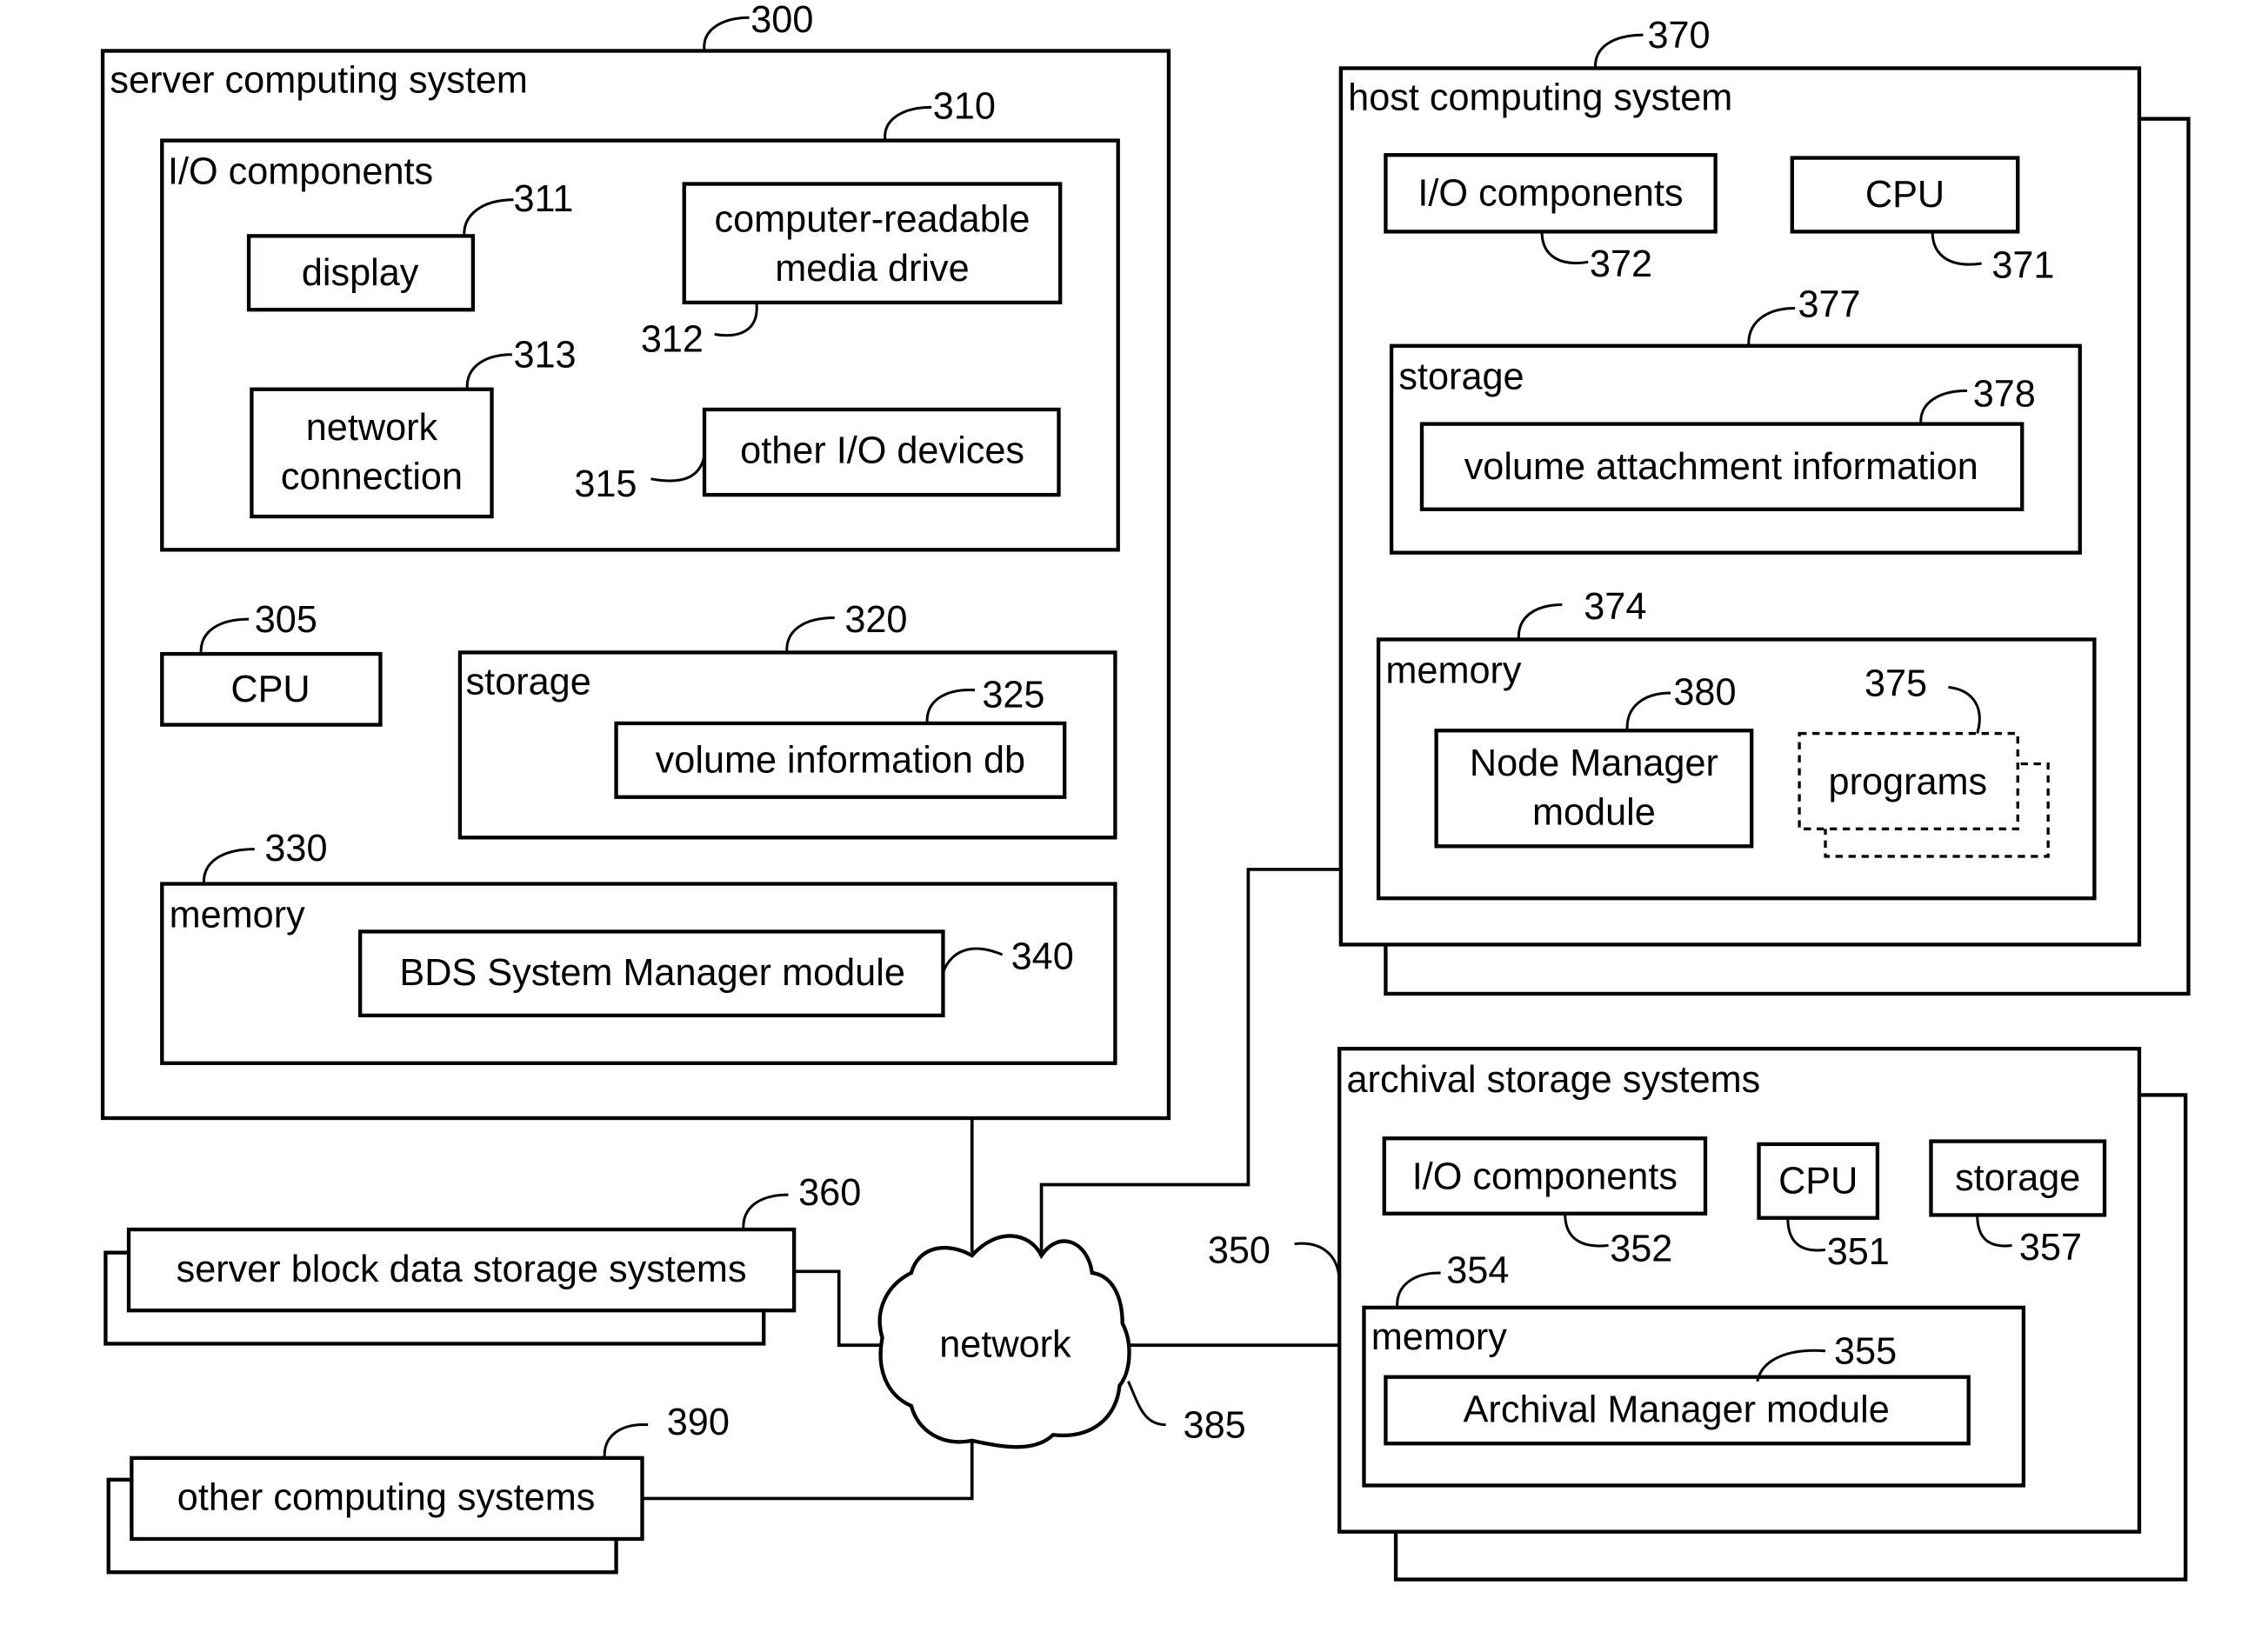 The image size is (2268, 1652). What do you see at coordinates (372, 428) in the screenshot?
I see `network-connection-line1: network` at bounding box center [372, 428].